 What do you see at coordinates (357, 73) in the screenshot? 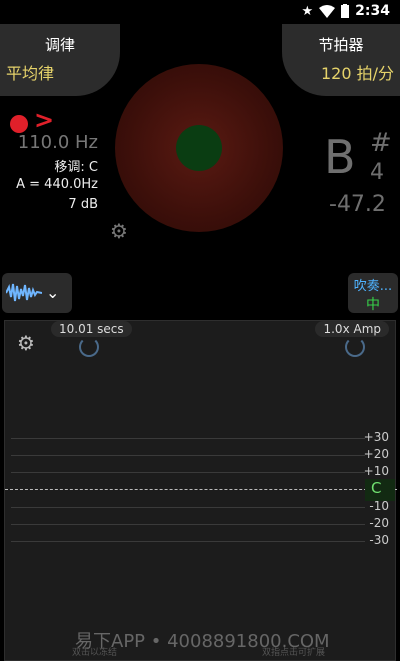
I see `metronome-value: 120 拍/分` at bounding box center [357, 73].